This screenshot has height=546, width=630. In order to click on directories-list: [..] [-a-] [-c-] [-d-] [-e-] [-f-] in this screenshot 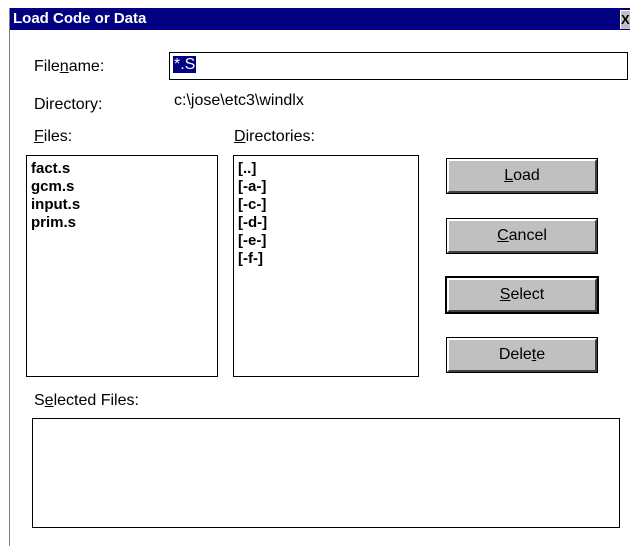, I will do `click(326, 266)`.